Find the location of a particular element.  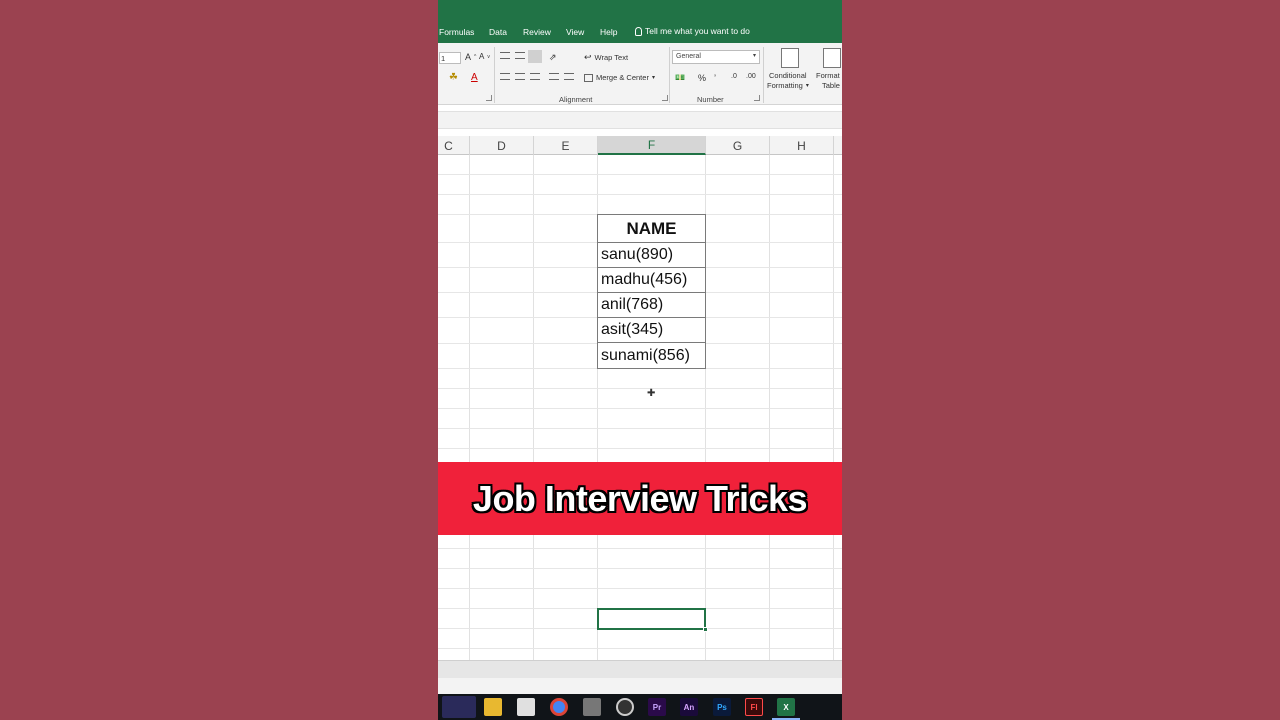

top-align-icon is located at coordinates (505, 55).